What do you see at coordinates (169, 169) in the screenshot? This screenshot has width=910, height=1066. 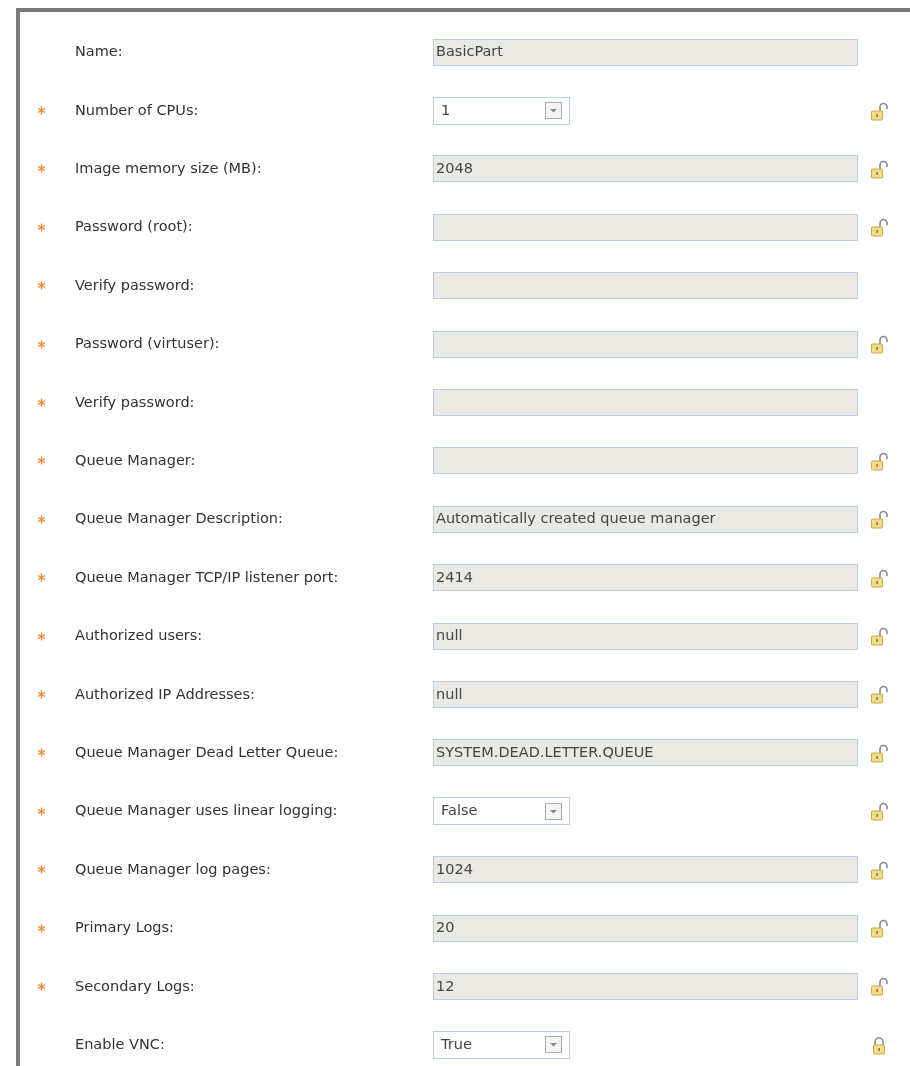 I see `field-label: Image memory size (MB):` at bounding box center [169, 169].